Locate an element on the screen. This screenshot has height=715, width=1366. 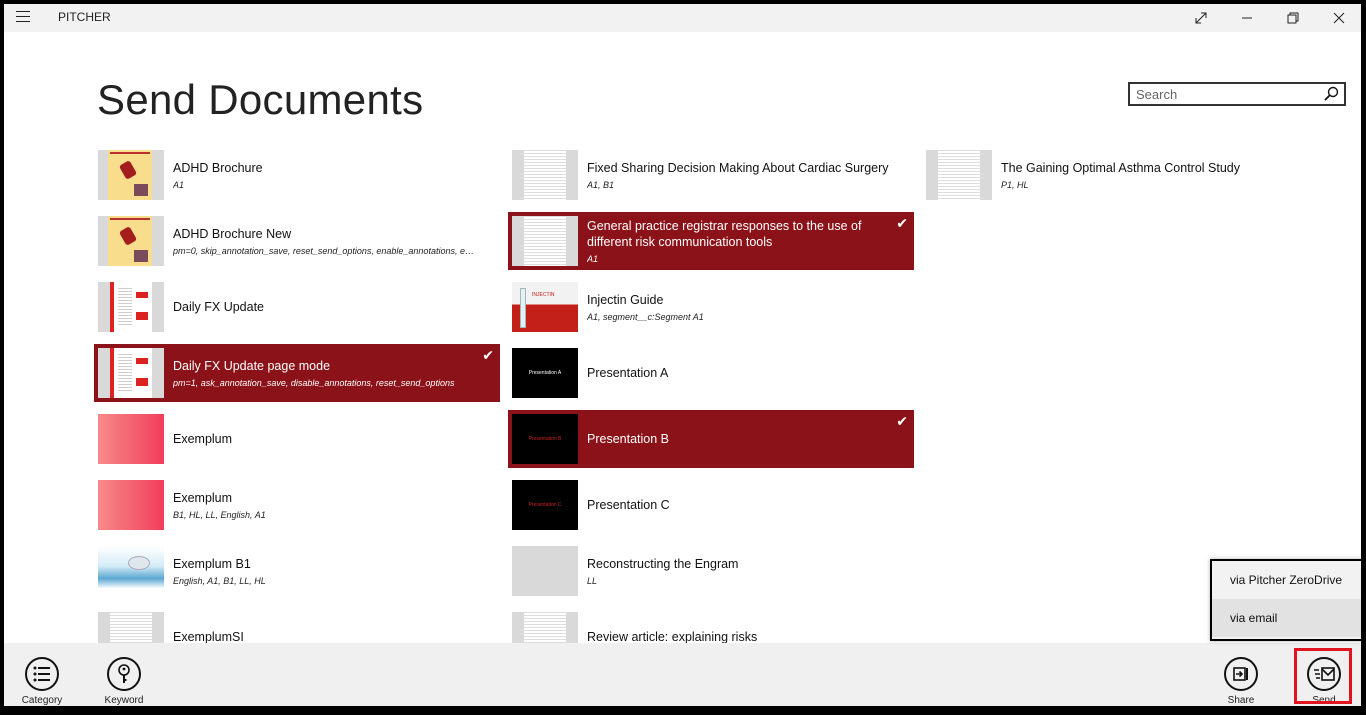
document-item: Exemplum is located at coordinates (297, 439).